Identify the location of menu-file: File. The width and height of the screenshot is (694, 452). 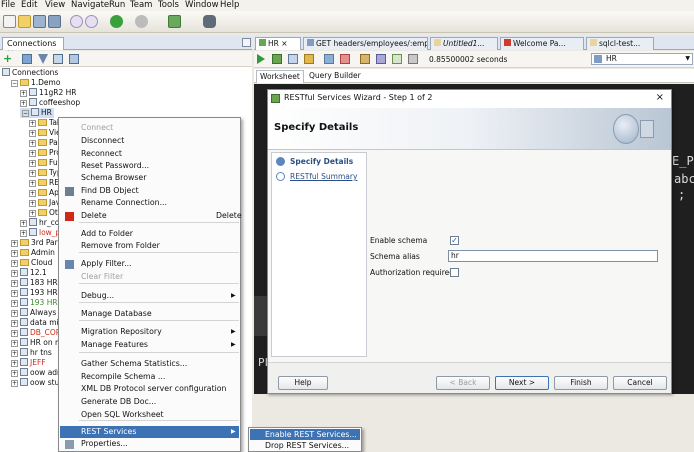
(8, 5).